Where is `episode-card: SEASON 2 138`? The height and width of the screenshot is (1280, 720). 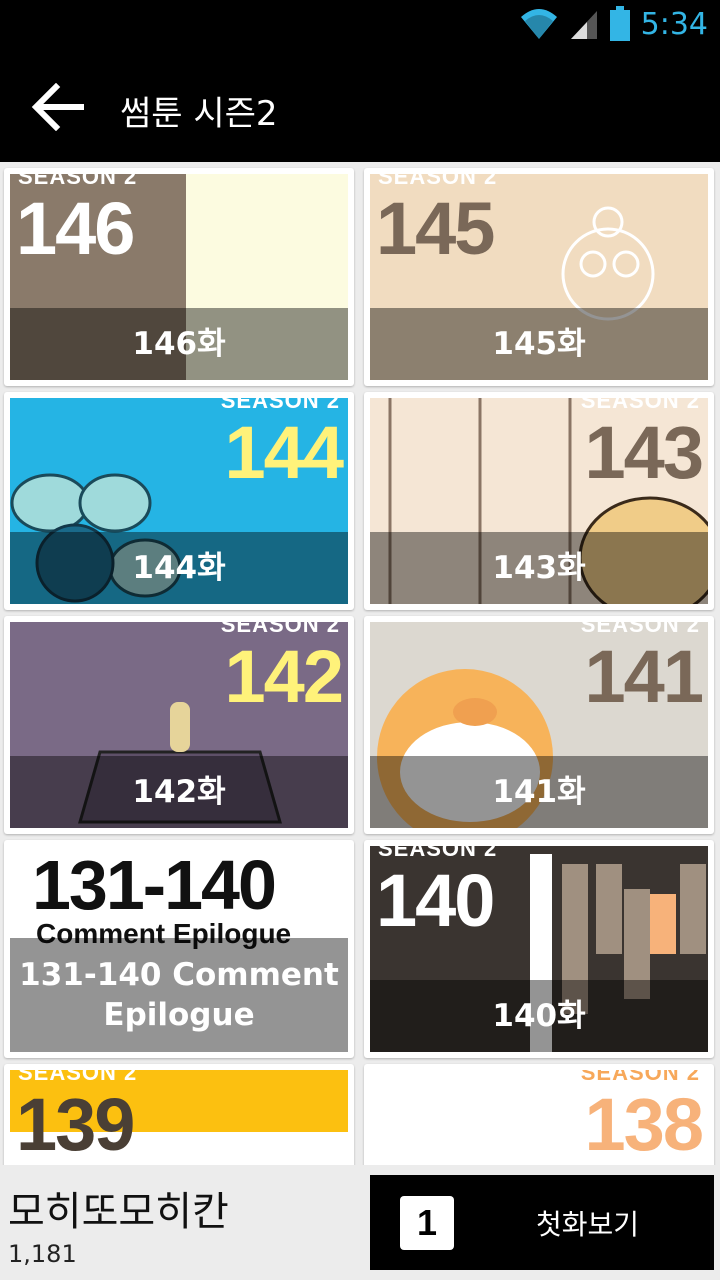
episode-card: SEASON 2 138 is located at coordinates (539, 1114).